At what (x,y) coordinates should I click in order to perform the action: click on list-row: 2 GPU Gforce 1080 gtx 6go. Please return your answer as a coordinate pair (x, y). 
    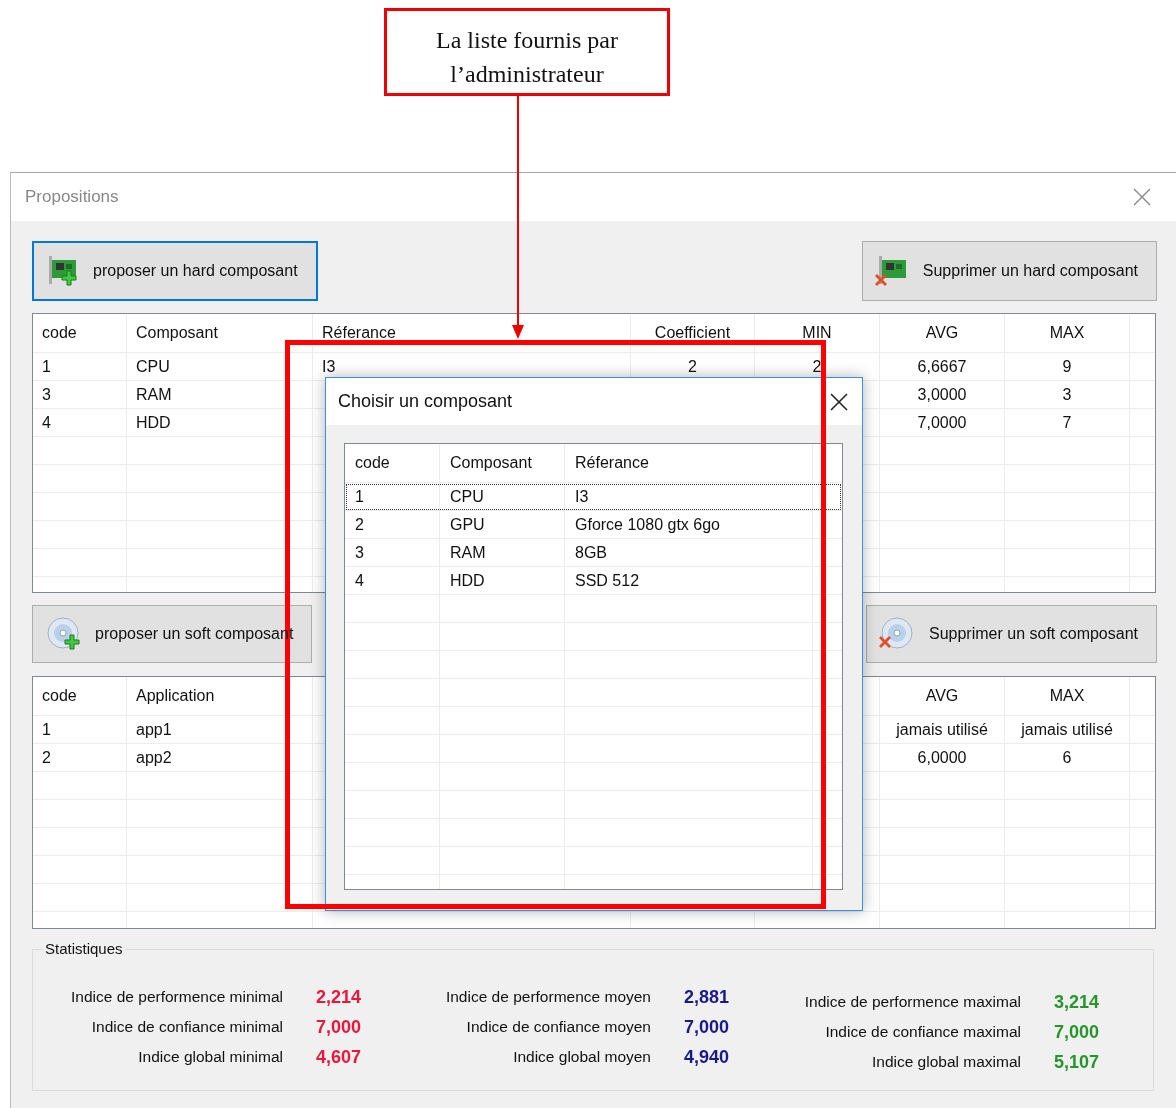
    Looking at the image, I should click on (593, 525).